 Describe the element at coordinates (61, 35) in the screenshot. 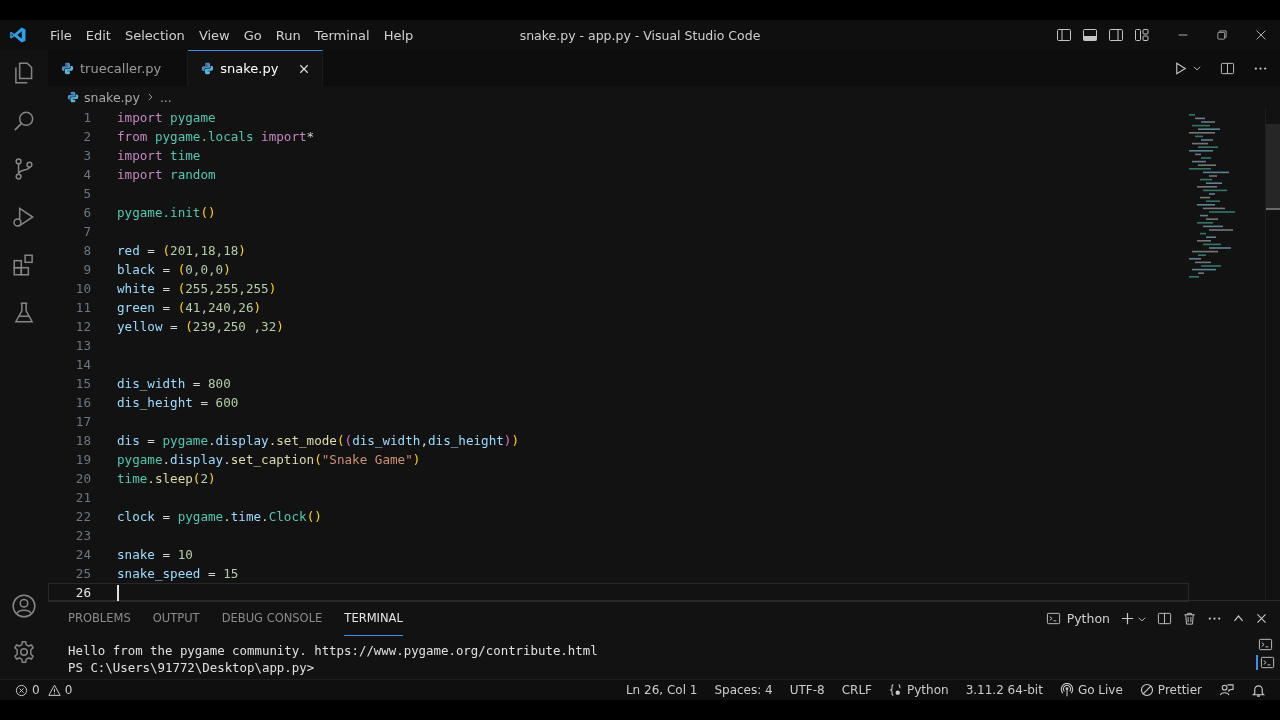

I see `menu-item: File` at that location.